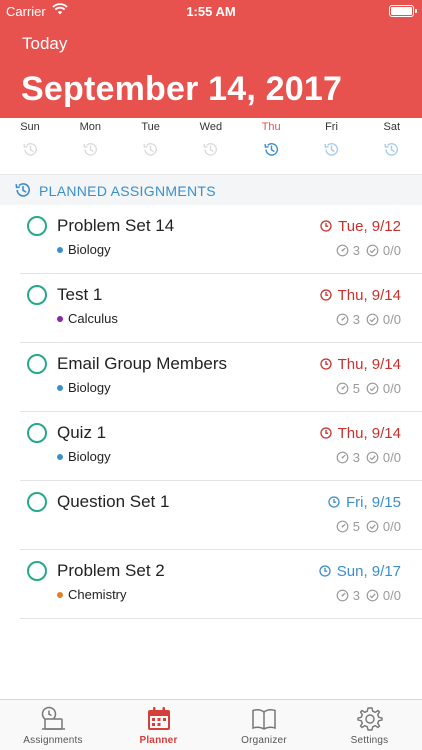 The image size is (422, 750). I want to click on assignment-title: Quiz 1, so click(82, 432).